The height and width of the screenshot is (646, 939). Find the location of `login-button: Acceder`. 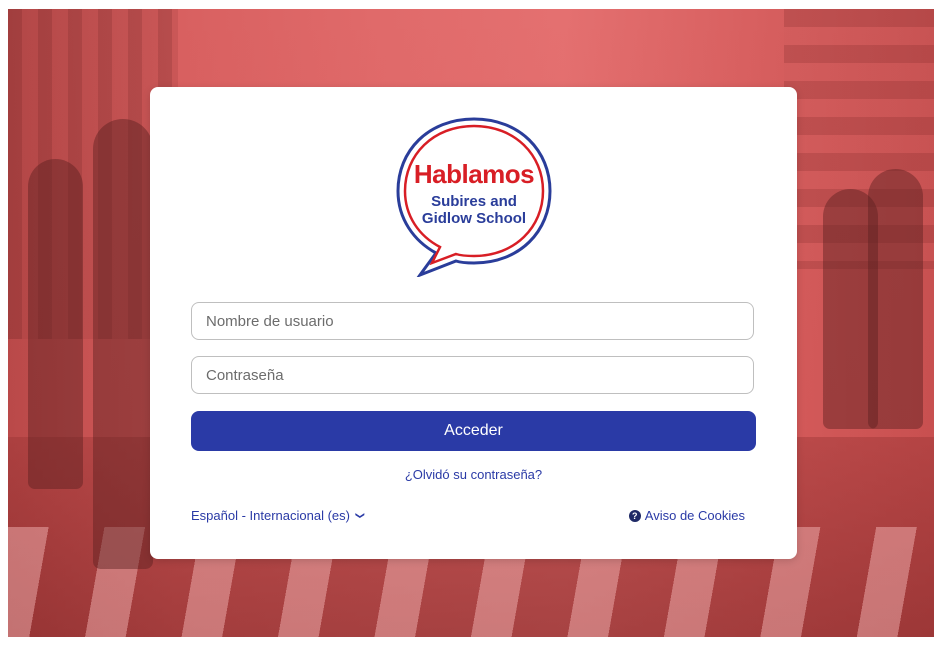

login-button: Acceder is located at coordinates (473, 431).